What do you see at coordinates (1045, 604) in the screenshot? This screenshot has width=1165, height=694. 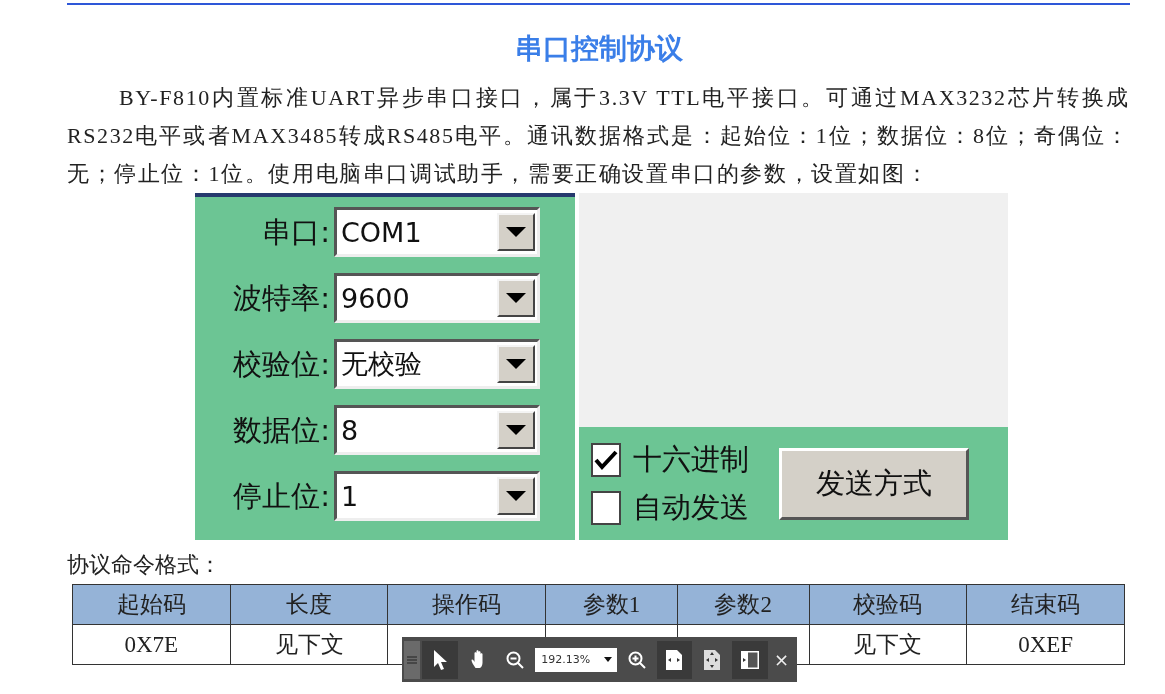 I see `column-header: 结束码` at bounding box center [1045, 604].